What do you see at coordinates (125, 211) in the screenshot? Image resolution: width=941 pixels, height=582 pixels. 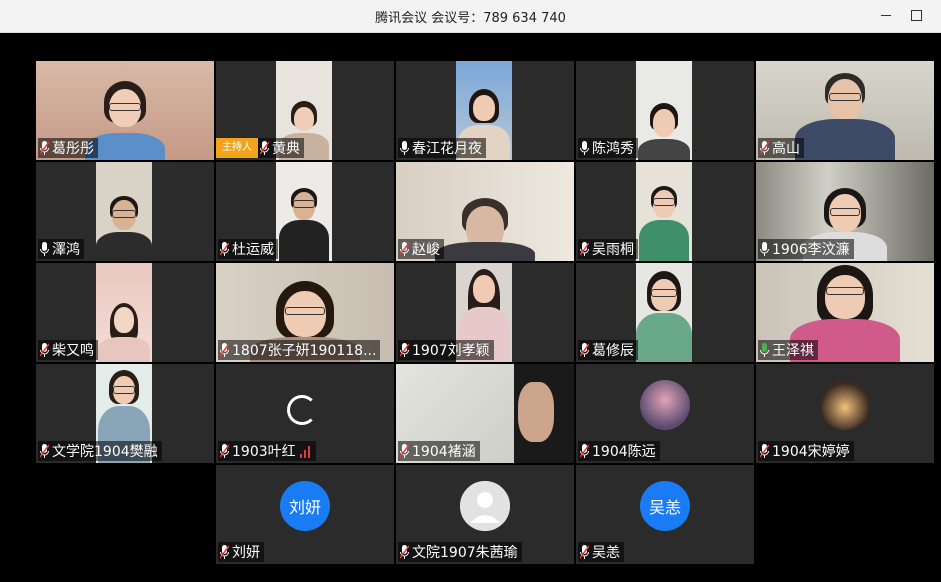 I see `video-tile: 澤鸿` at bounding box center [125, 211].